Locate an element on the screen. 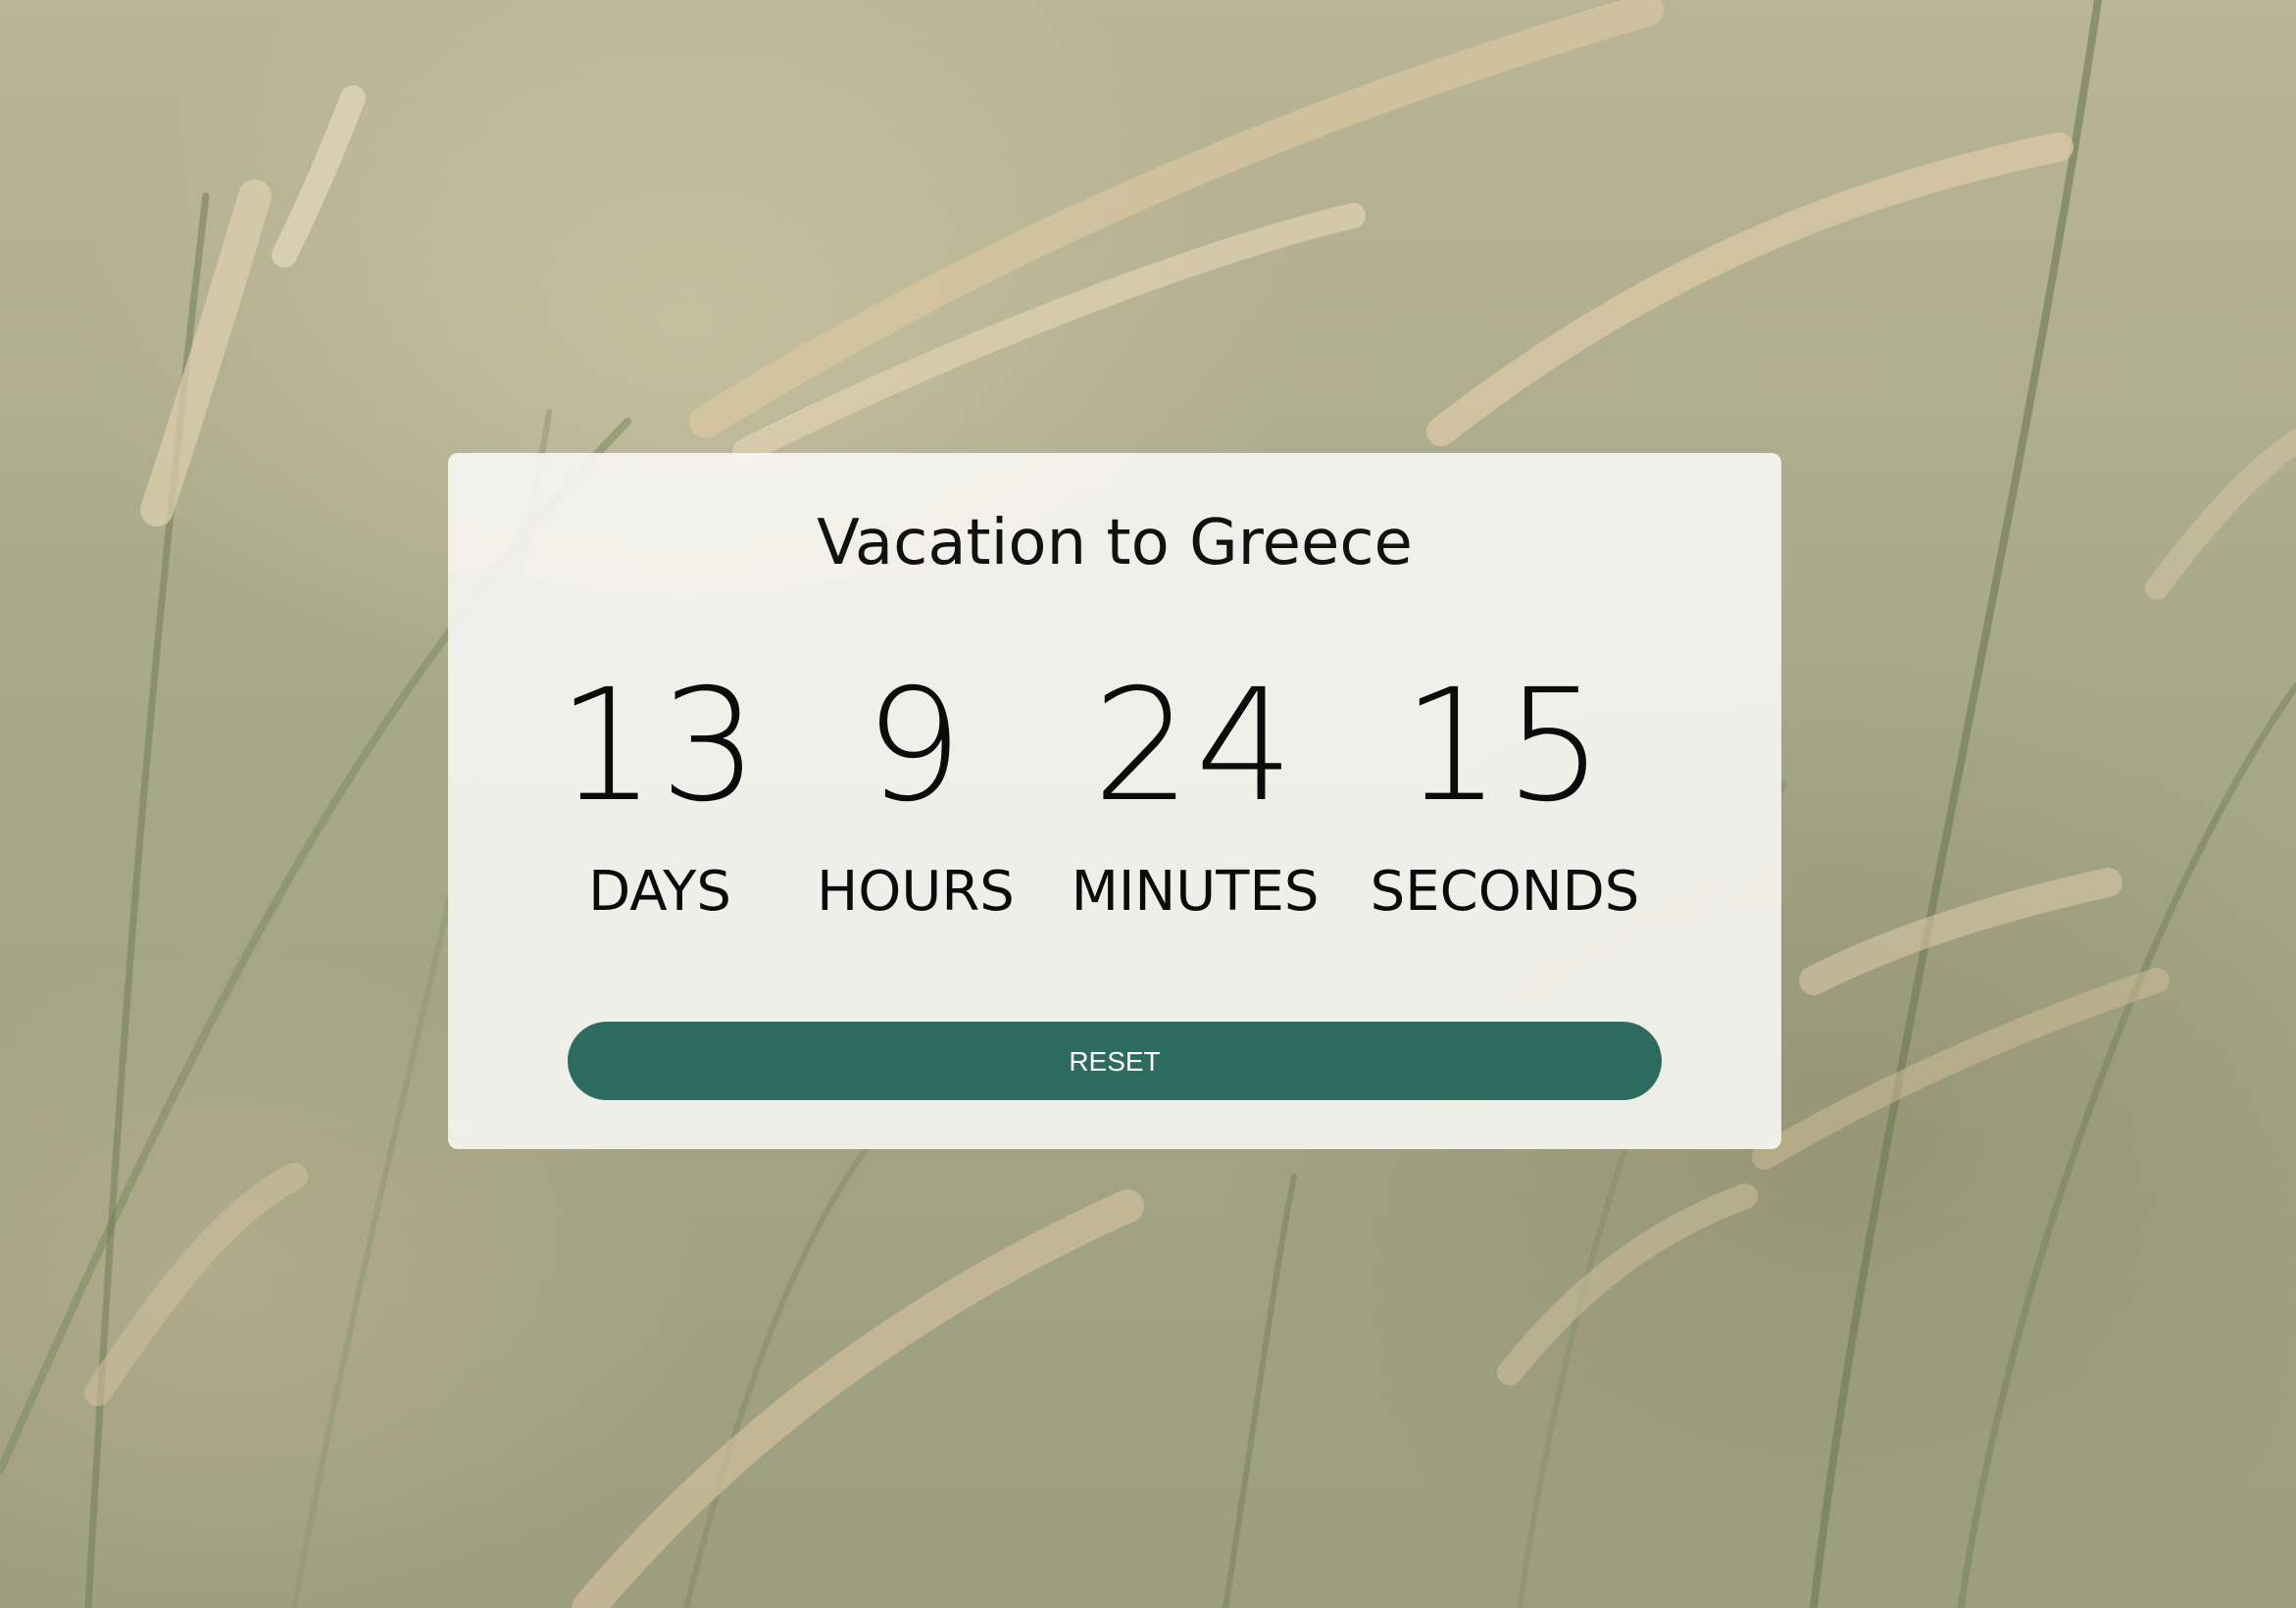  minutes-label: MINUTES is located at coordinates (1195, 892).